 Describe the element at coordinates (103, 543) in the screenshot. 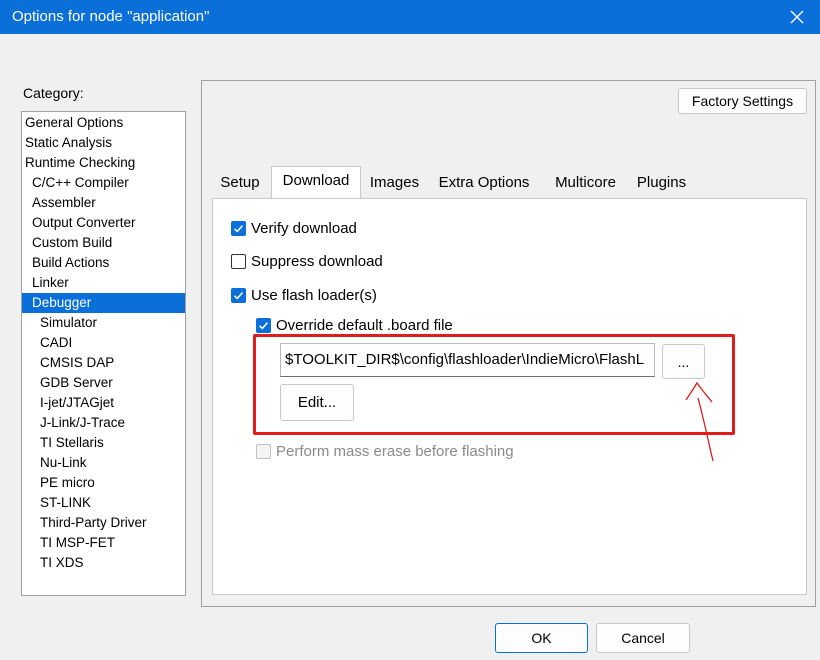

I see `category-item: TI MSP-FET` at that location.